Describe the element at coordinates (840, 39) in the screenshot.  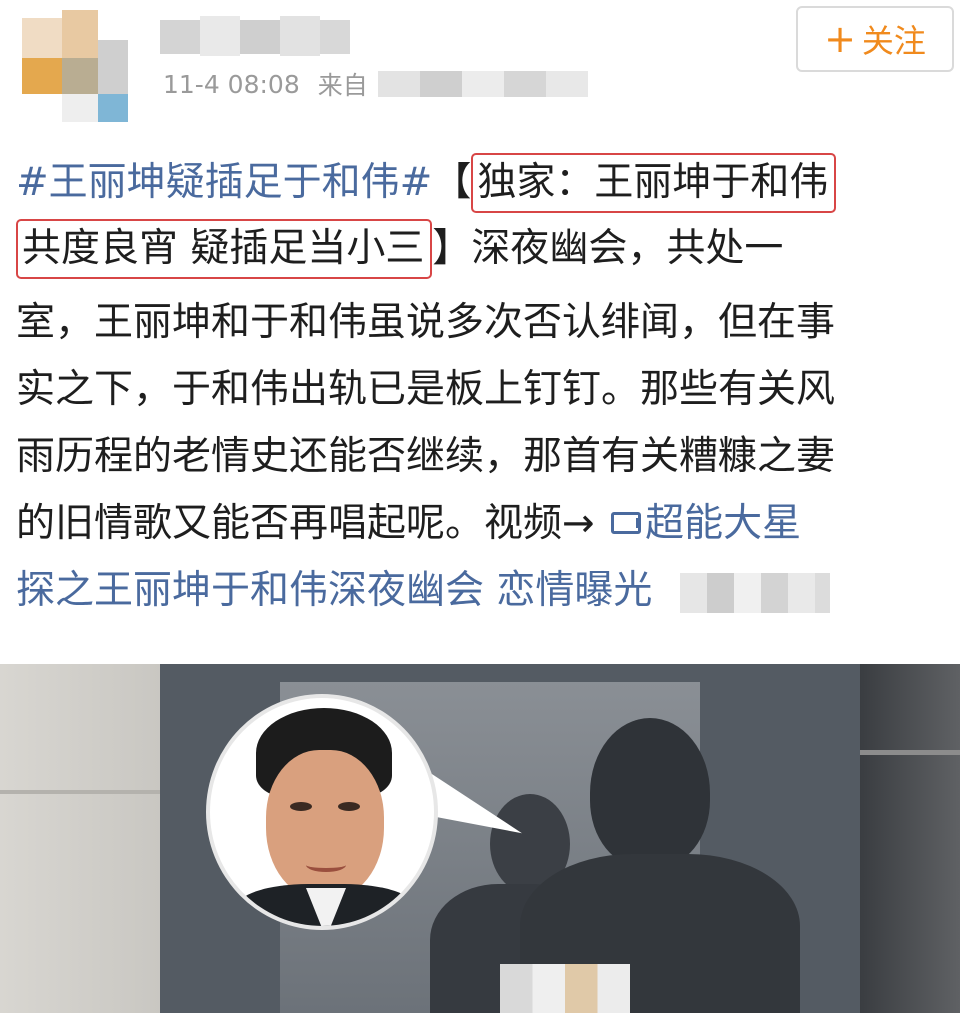
I see `plus-icon: +` at that location.